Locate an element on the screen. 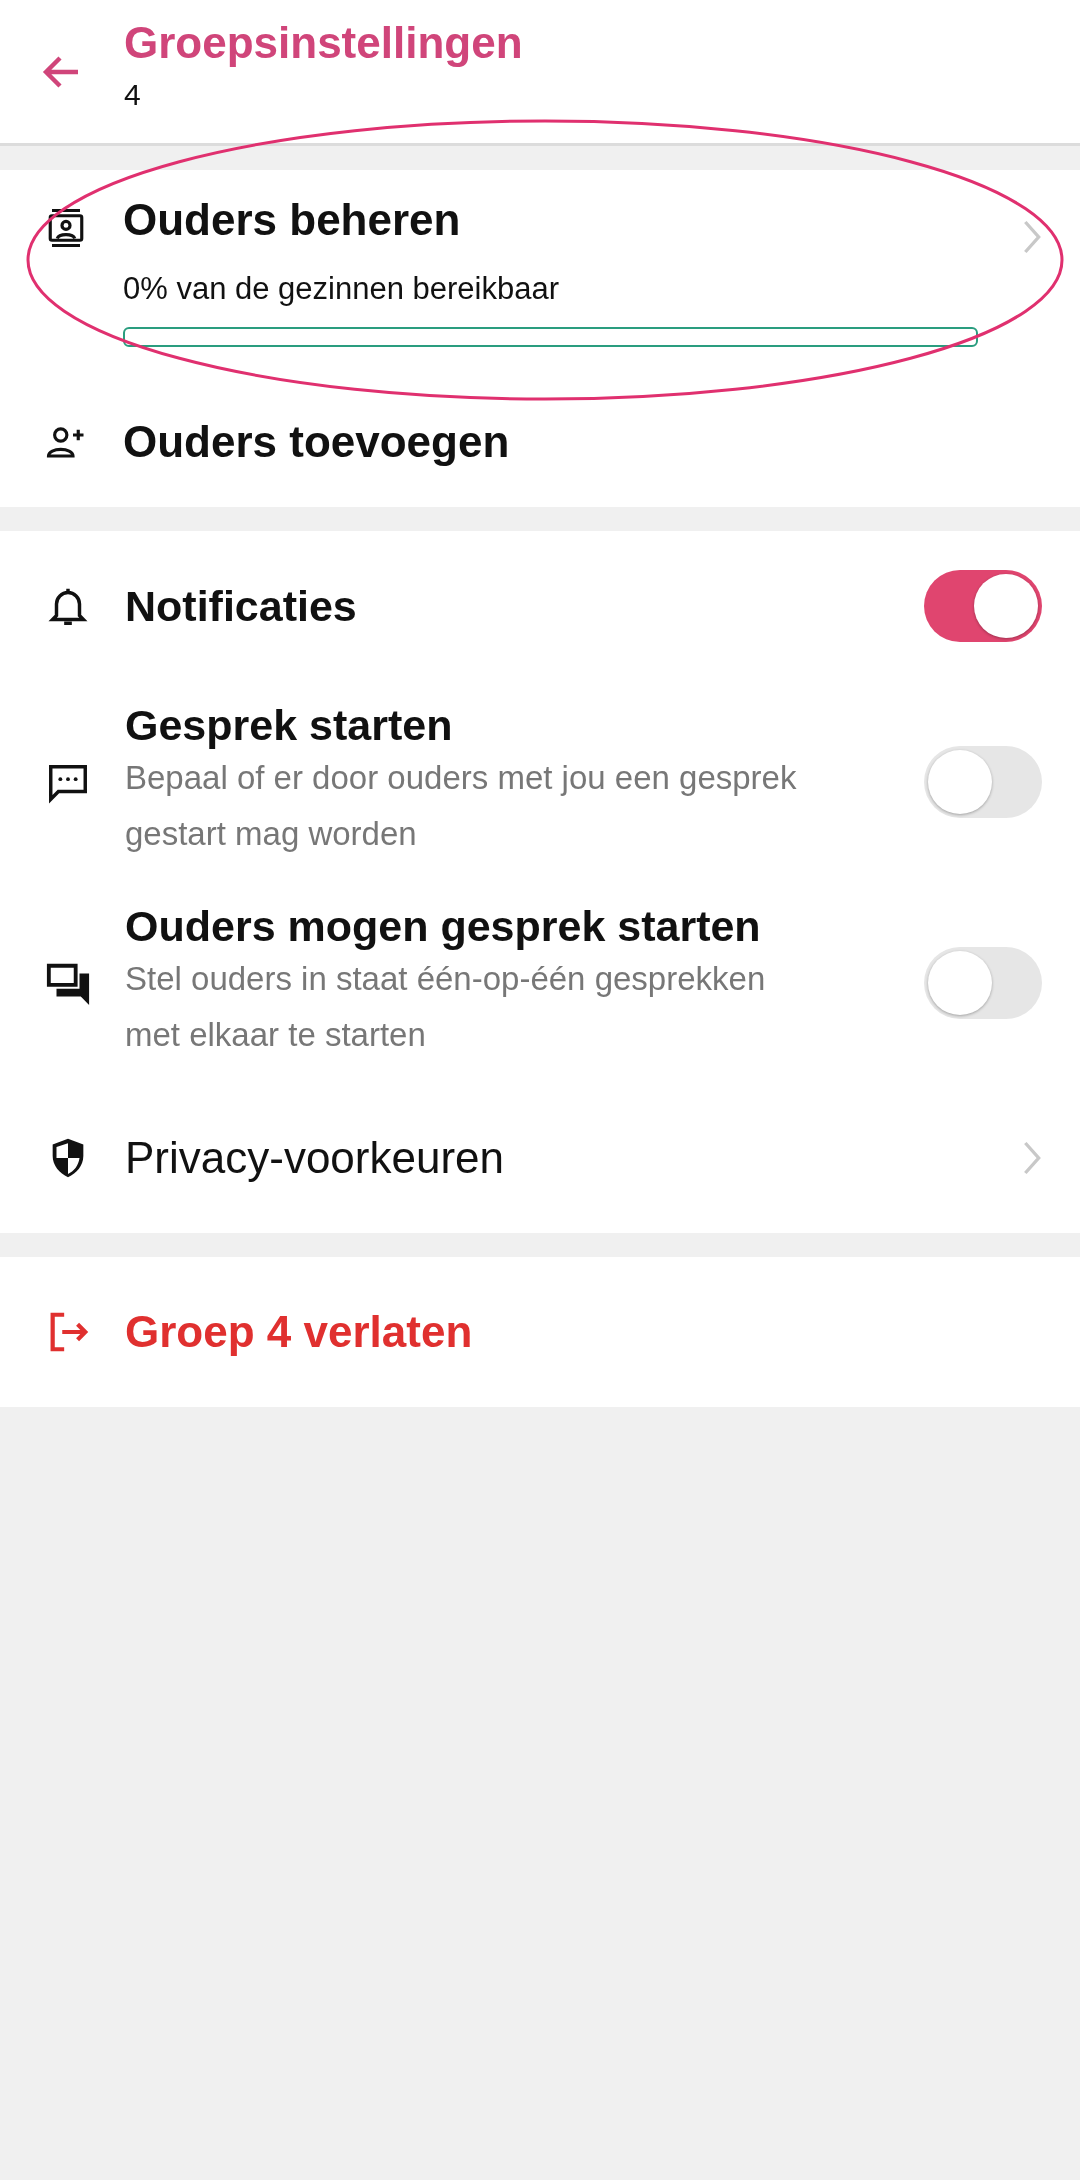 This screenshot has height=2180, width=1080. setting-description: Bepaal of er door ouders met jou een gesprek gestart mag worden is located at coordinates (461, 806).